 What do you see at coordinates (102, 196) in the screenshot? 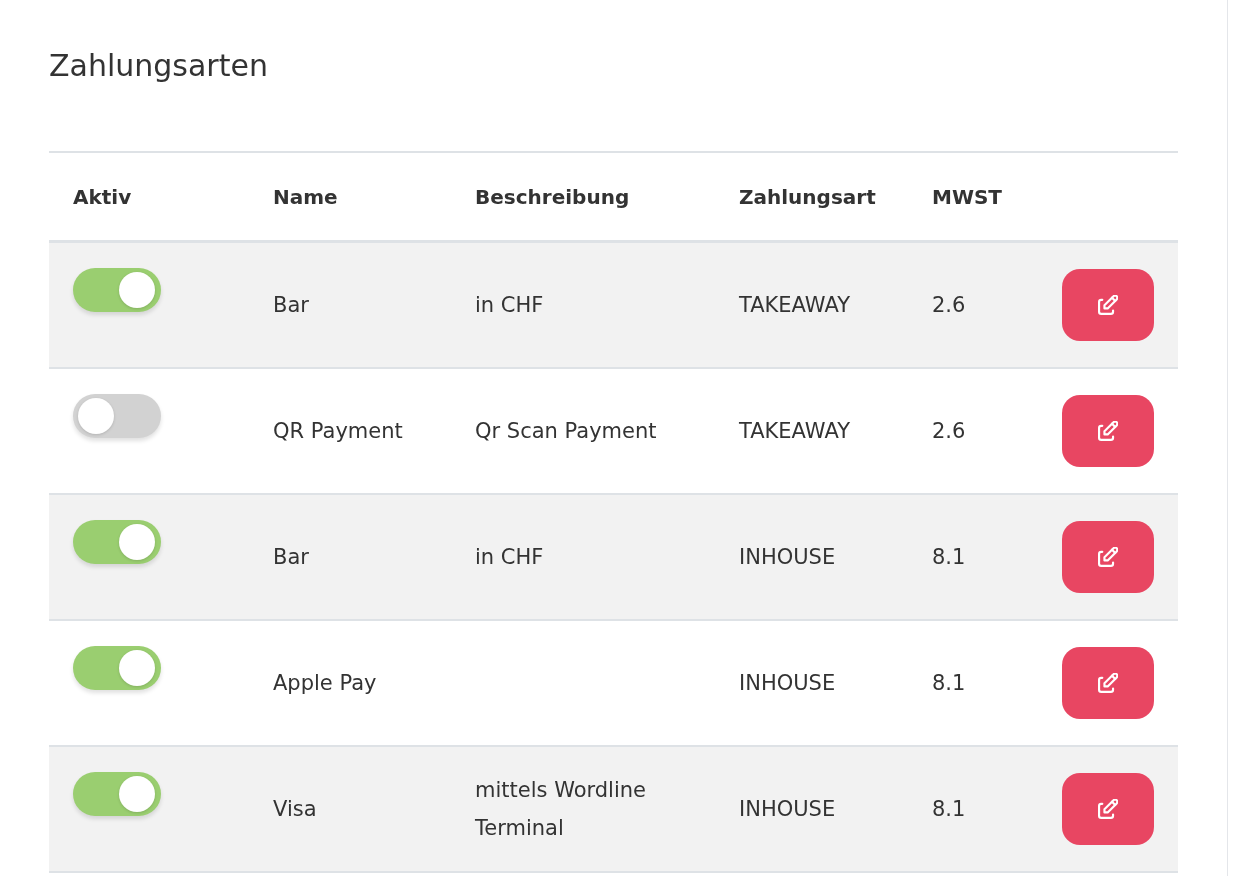
I see `column-header: Aktiv` at bounding box center [102, 196].